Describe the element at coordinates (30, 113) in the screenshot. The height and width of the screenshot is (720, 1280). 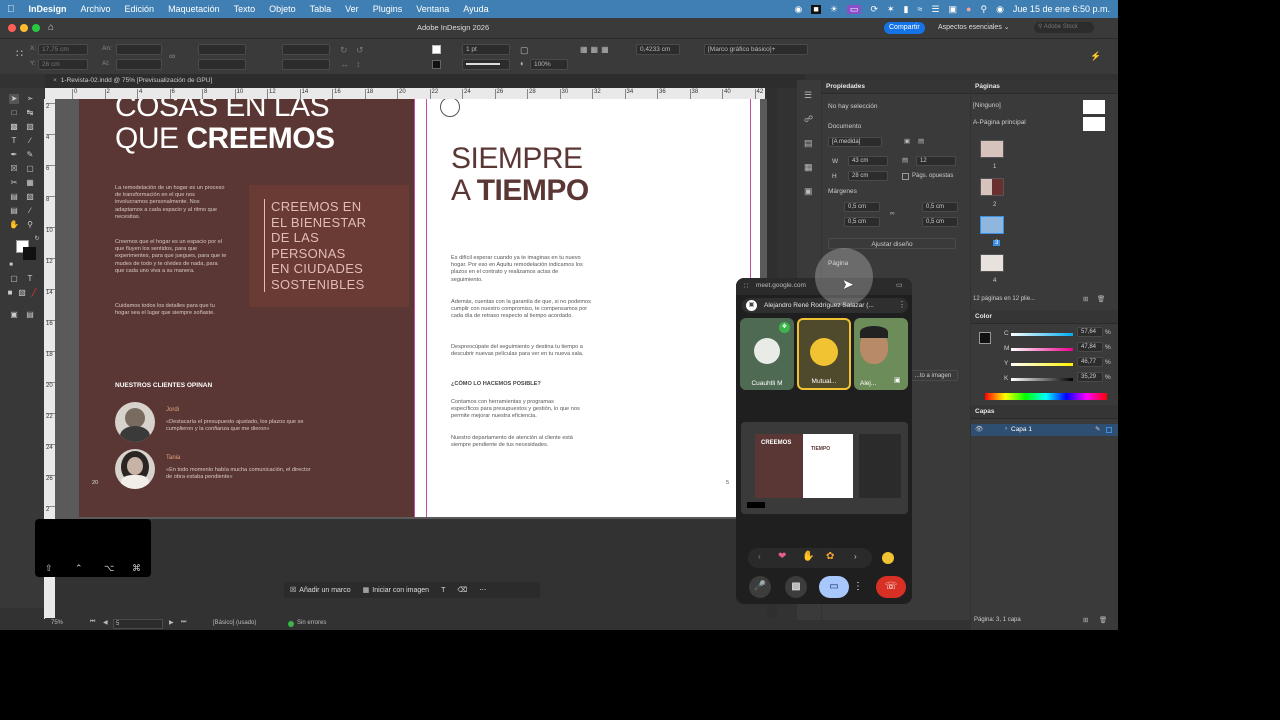
I see `gap-tool-icon: ↹` at that location.